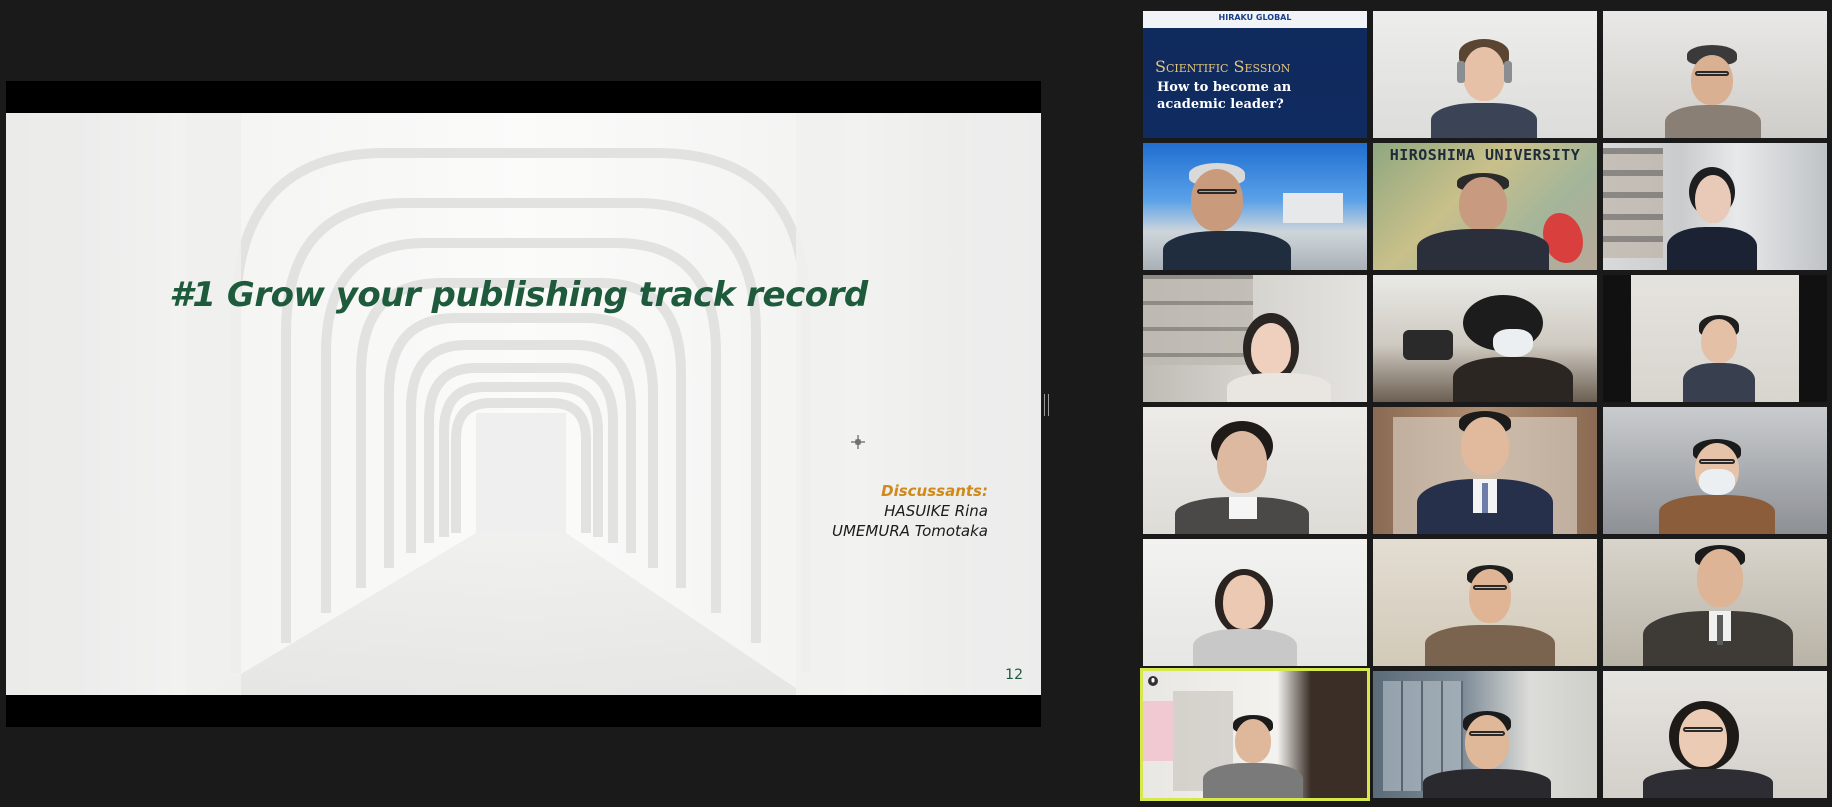 The image size is (1832, 807). Describe the element at coordinates (518, 295) in the screenshot. I see `slide-title: #1 Grow your publishing track record` at that location.